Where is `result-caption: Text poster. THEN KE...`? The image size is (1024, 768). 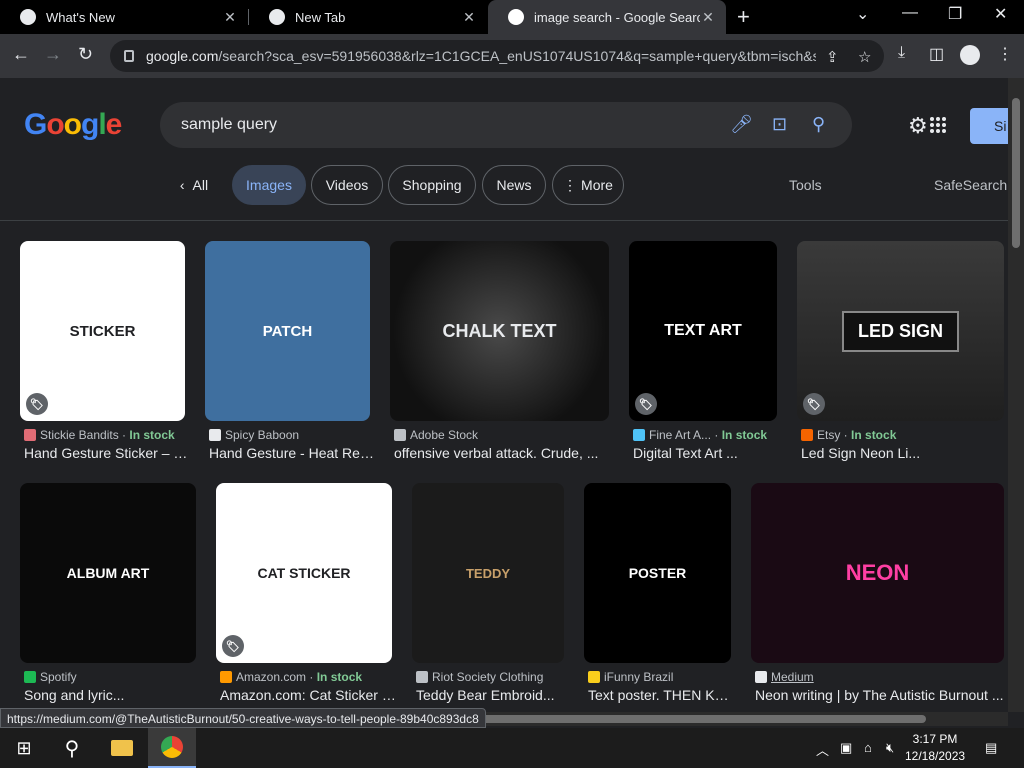 result-caption: Text poster. THEN KE... is located at coordinates (661, 695).